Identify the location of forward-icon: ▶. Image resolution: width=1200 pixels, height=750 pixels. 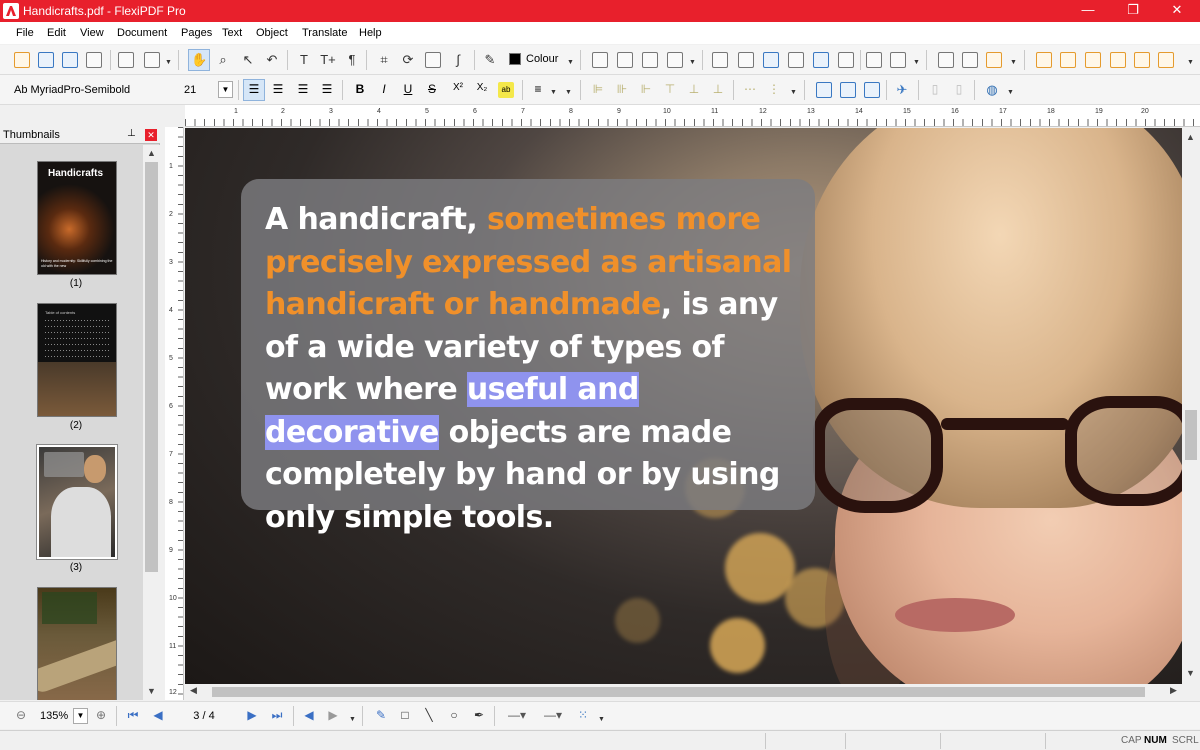
(333, 715).